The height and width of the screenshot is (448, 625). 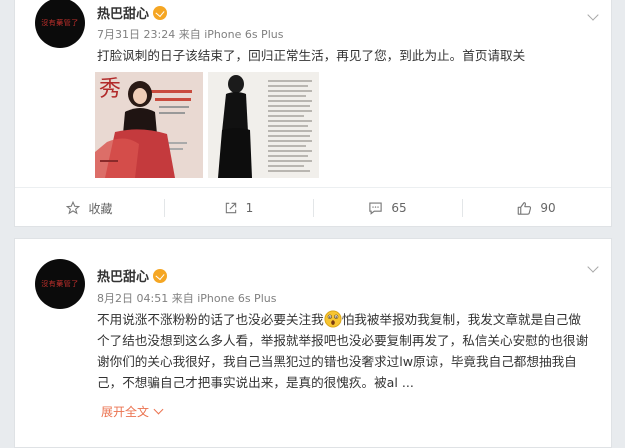 I want to click on post-action-bar: 收藏 1 65 90, so click(x=313, y=207).